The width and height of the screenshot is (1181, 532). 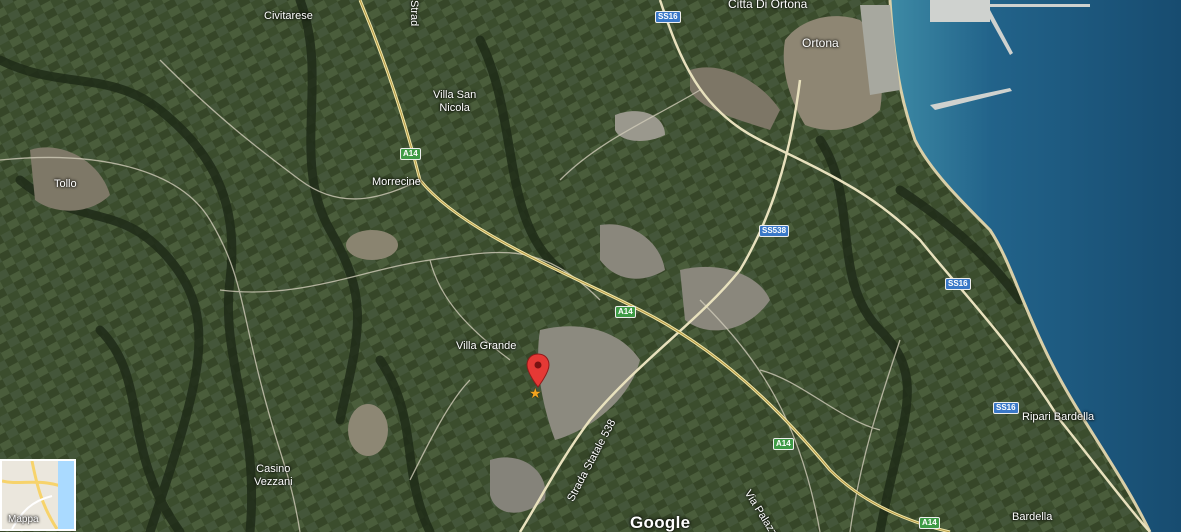 What do you see at coordinates (486, 346) in the screenshot?
I see `place-label-villa-grande: Villa Grande` at bounding box center [486, 346].